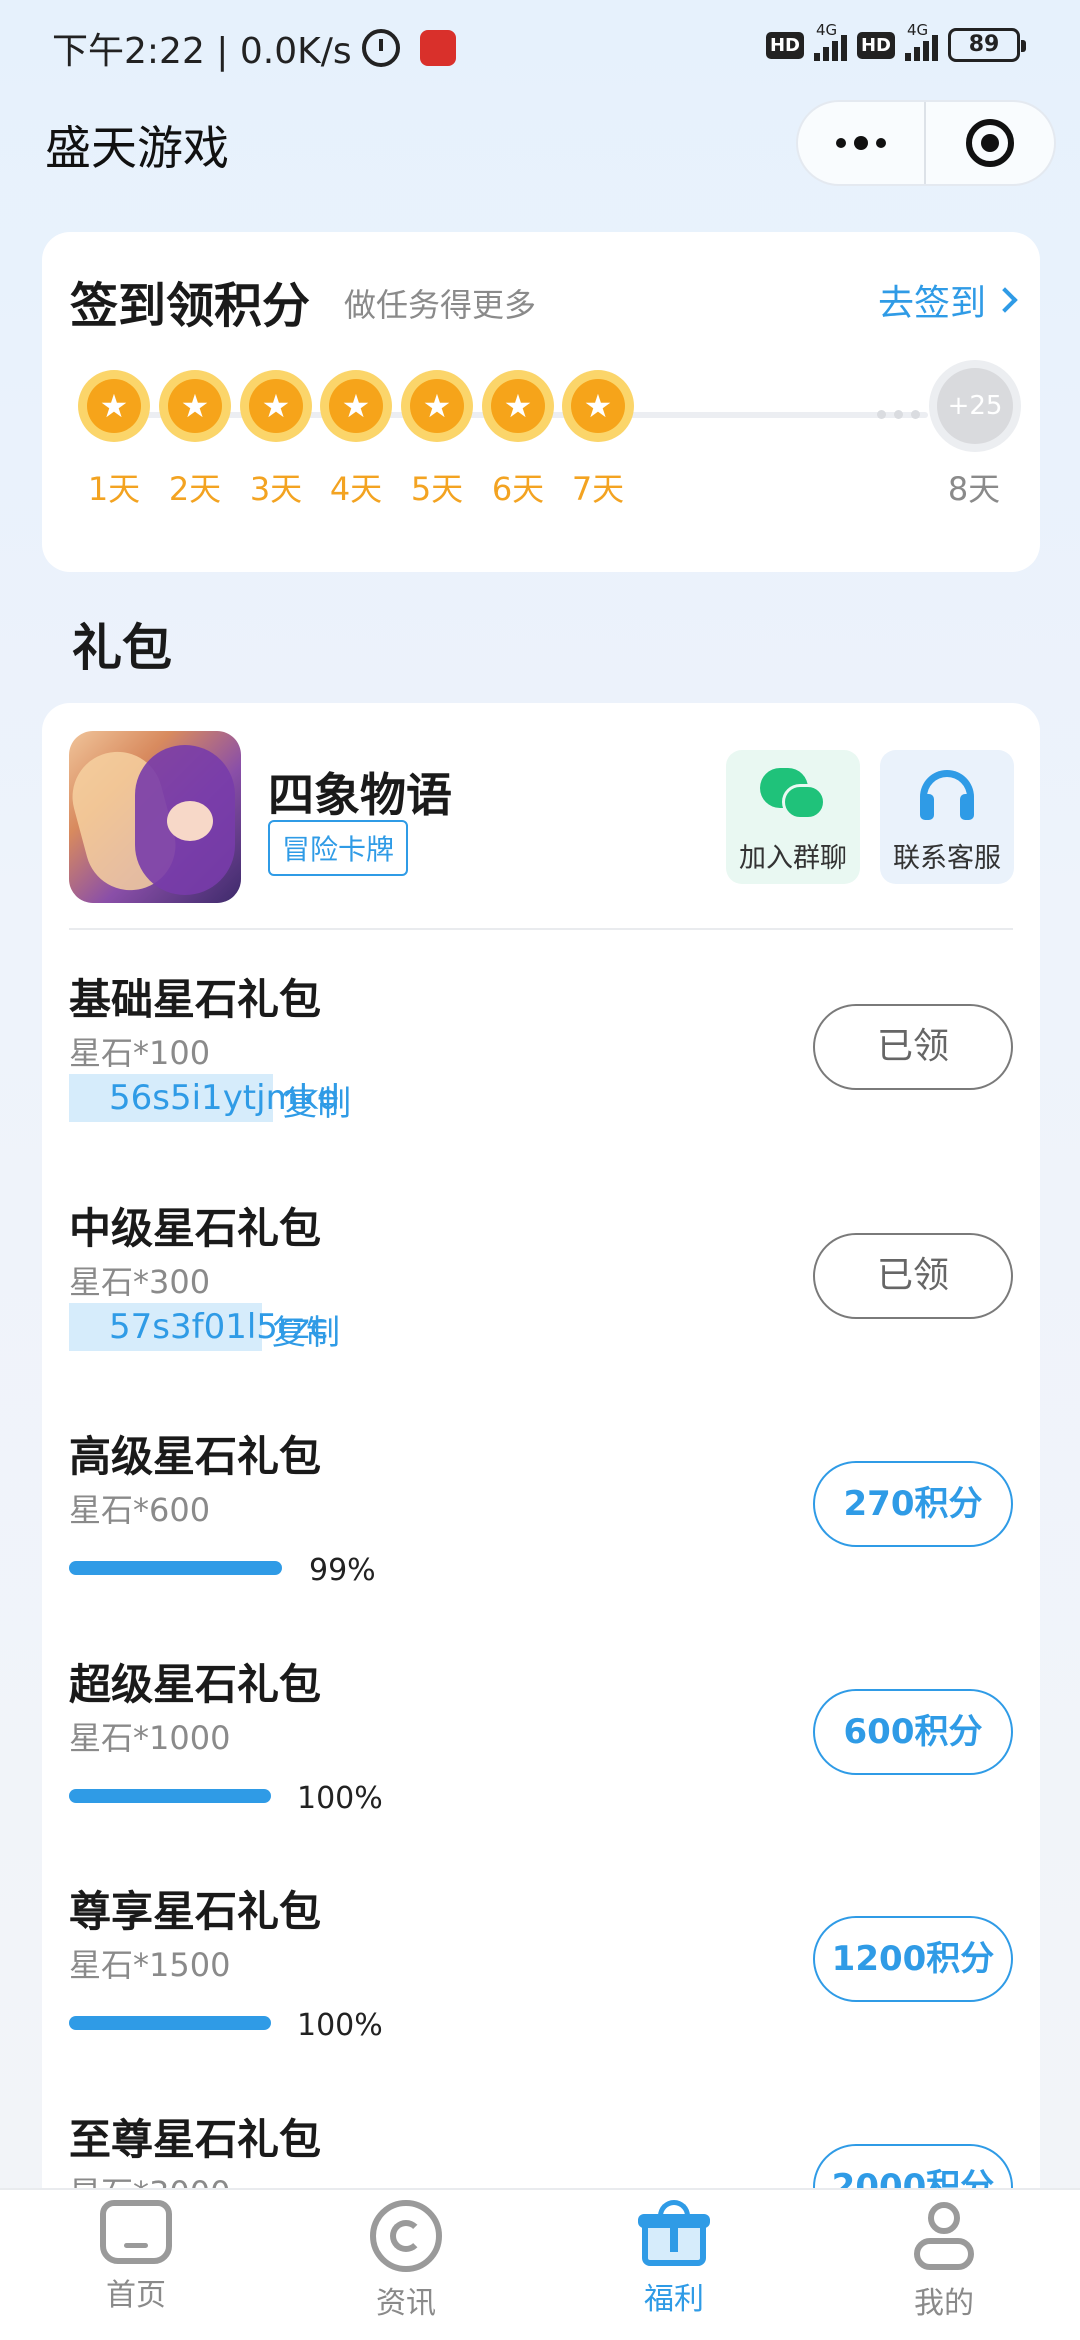  Describe the element at coordinates (155, 817) in the screenshot. I see `game-icon` at that location.